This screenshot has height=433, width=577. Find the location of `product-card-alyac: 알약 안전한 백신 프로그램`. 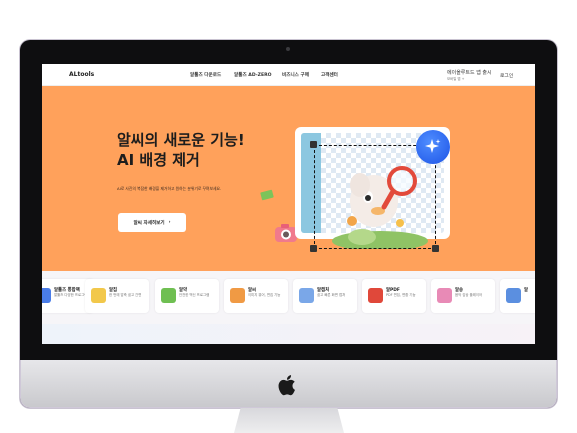

product-card-alyac: 알약 안전한 백신 프로그램 is located at coordinates (187, 296).